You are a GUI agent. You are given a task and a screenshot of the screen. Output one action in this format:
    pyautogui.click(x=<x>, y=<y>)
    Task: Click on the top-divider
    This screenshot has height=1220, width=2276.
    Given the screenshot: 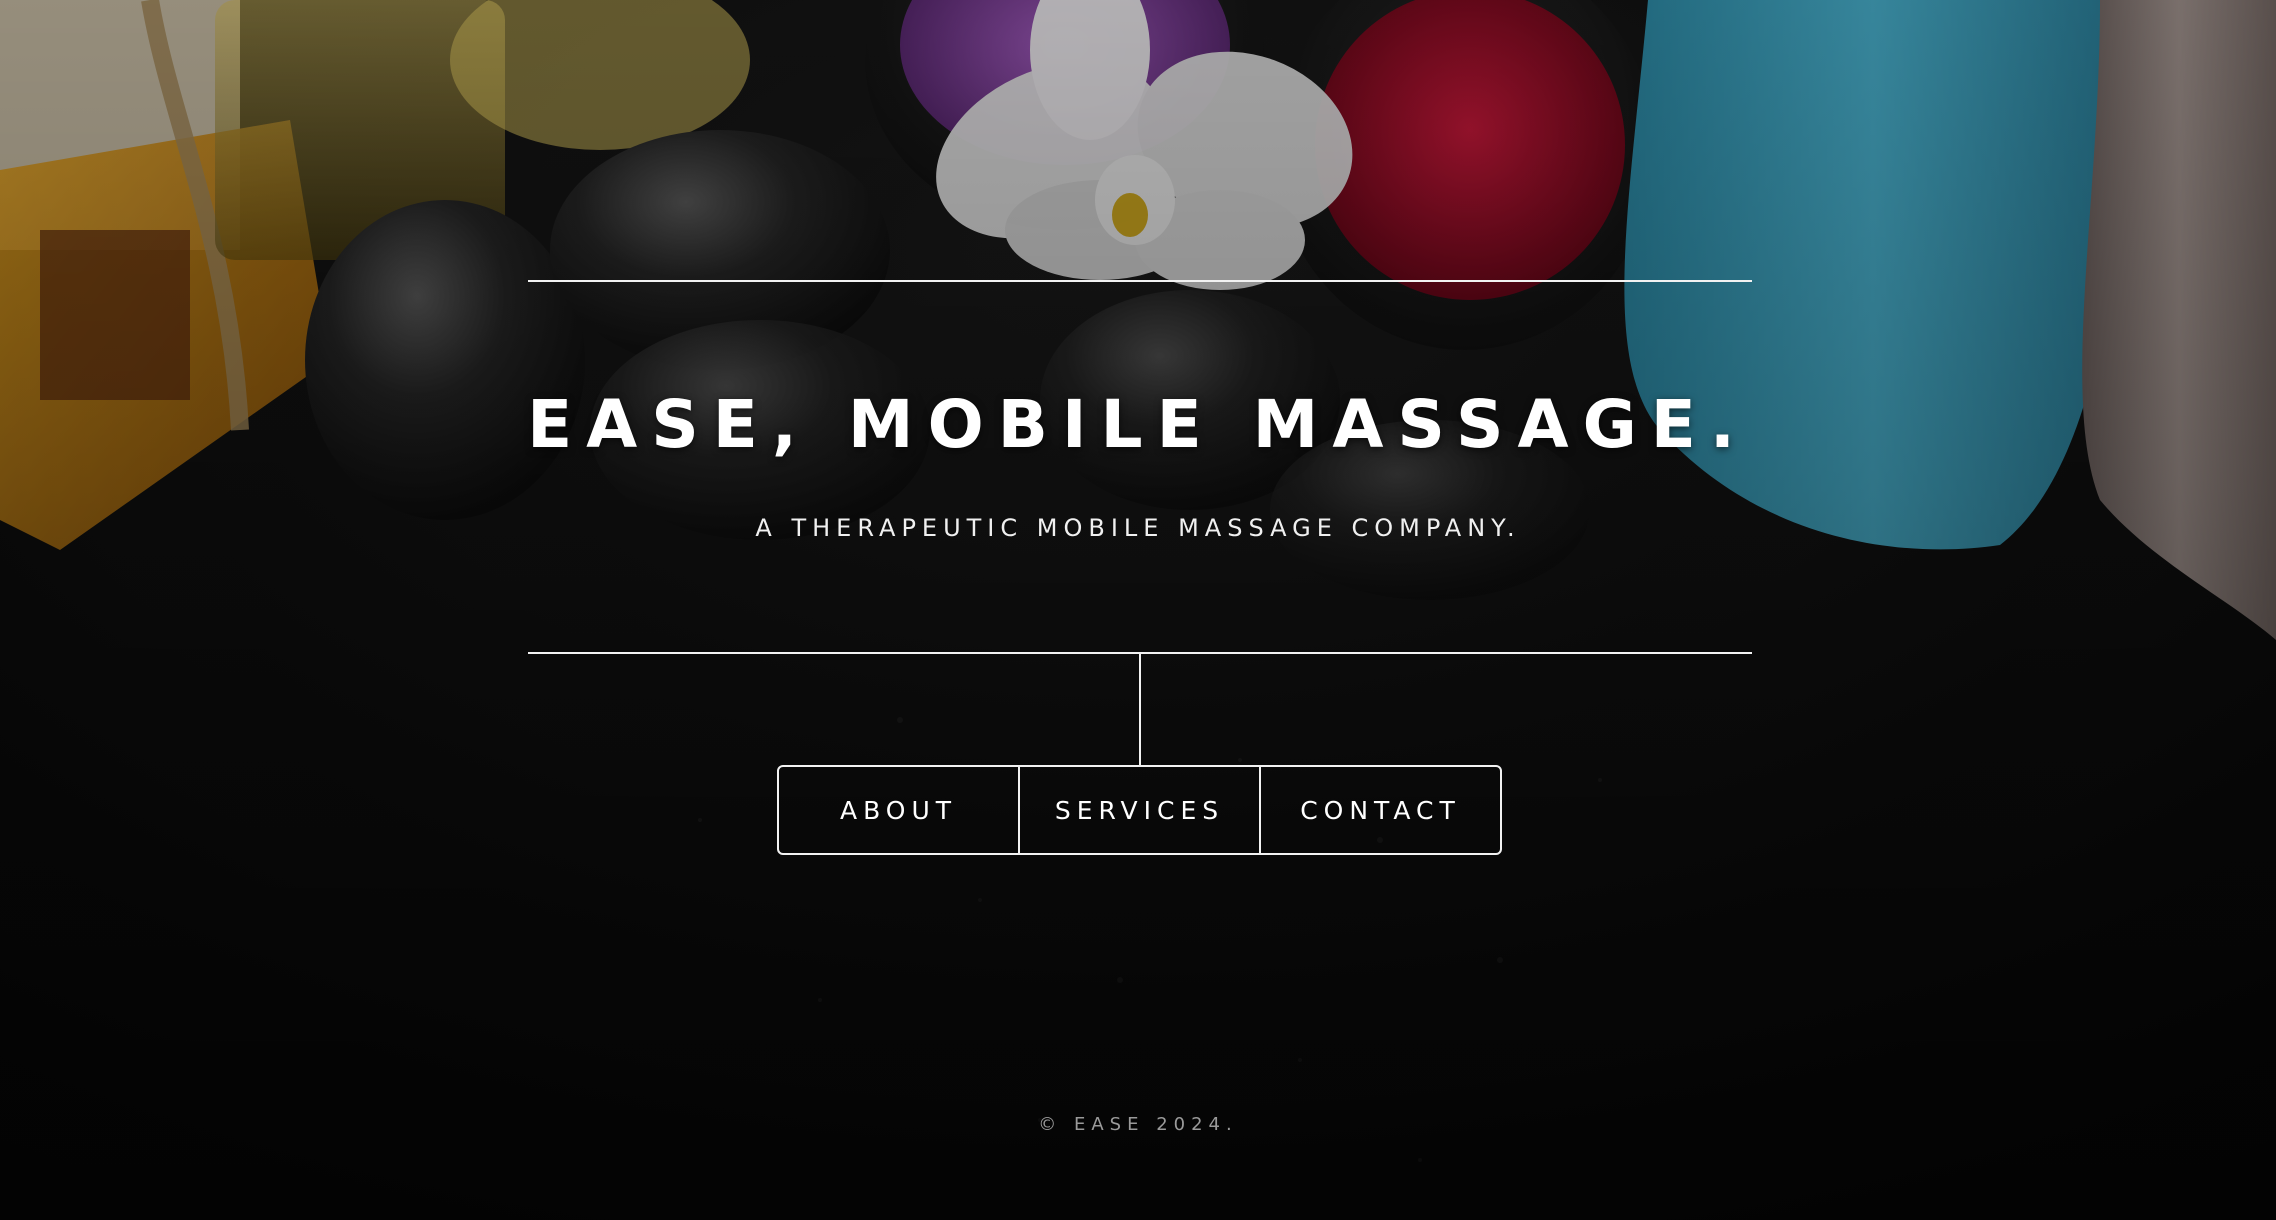 What is the action you would take?
    pyautogui.click(x=1140, y=281)
    